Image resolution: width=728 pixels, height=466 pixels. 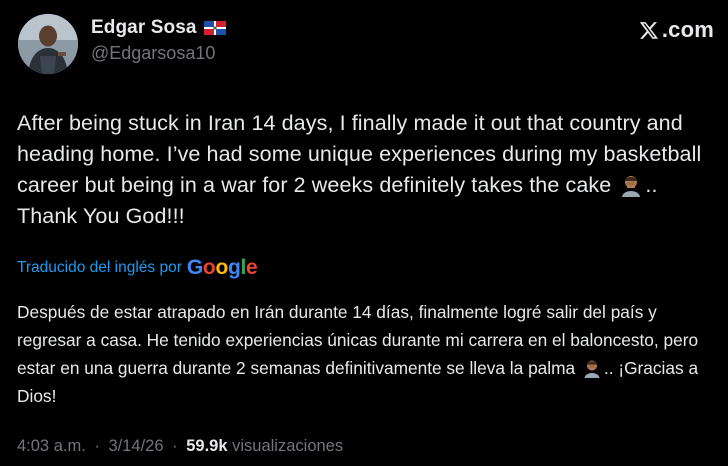 I want to click on avatar, so click(x=48, y=44).